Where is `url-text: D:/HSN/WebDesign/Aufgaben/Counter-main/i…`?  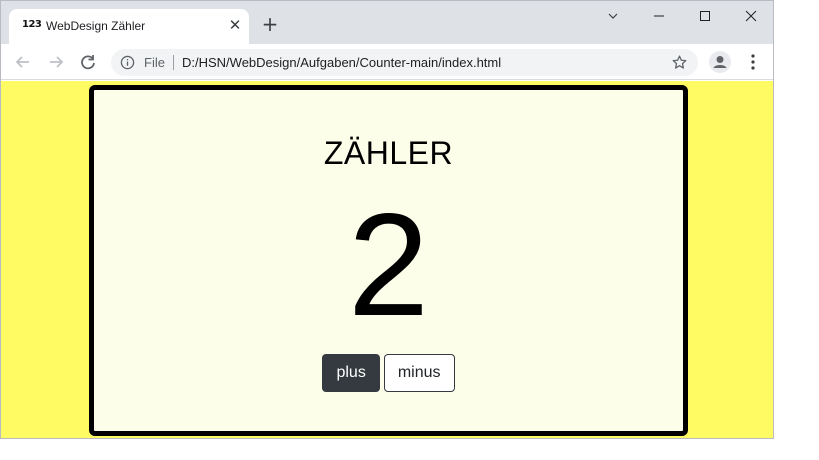 url-text: D:/HSN/WebDesign/Aufgaben/Counter-main/i… is located at coordinates (341, 62).